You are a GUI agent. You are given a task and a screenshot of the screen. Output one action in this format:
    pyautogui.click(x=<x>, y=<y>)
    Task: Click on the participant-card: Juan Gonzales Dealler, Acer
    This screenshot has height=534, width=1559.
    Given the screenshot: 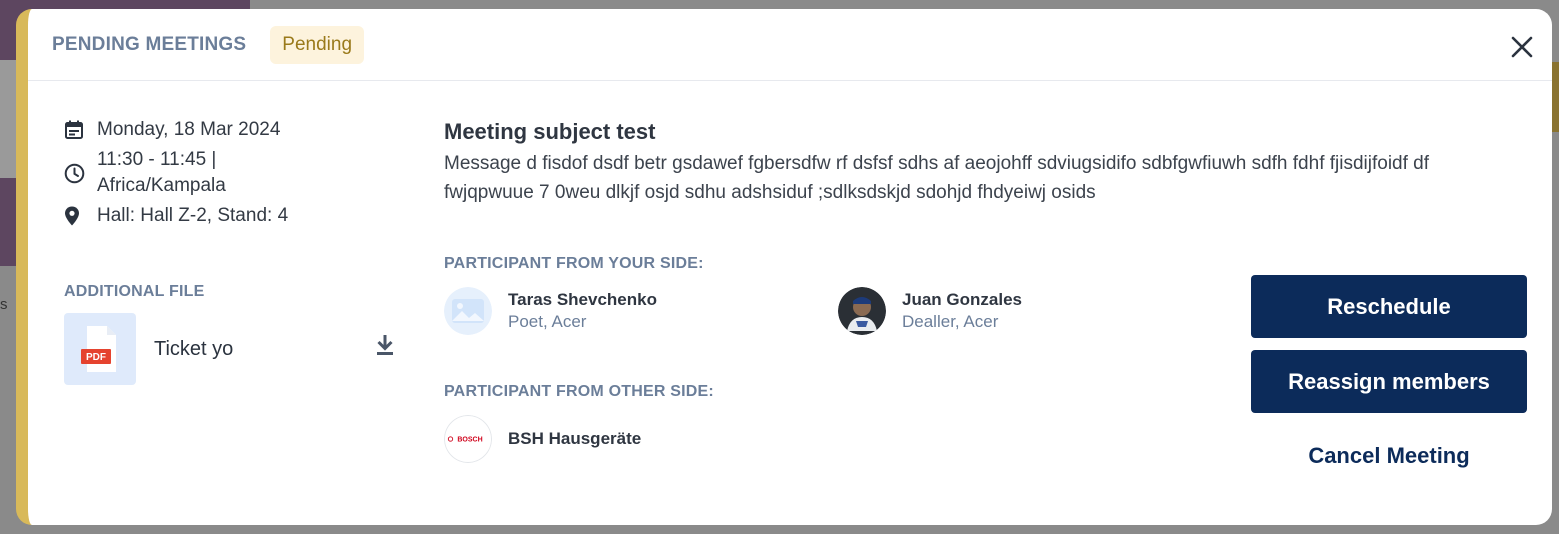 What is the action you would take?
    pyautogui.click(x=930, y=311)
    